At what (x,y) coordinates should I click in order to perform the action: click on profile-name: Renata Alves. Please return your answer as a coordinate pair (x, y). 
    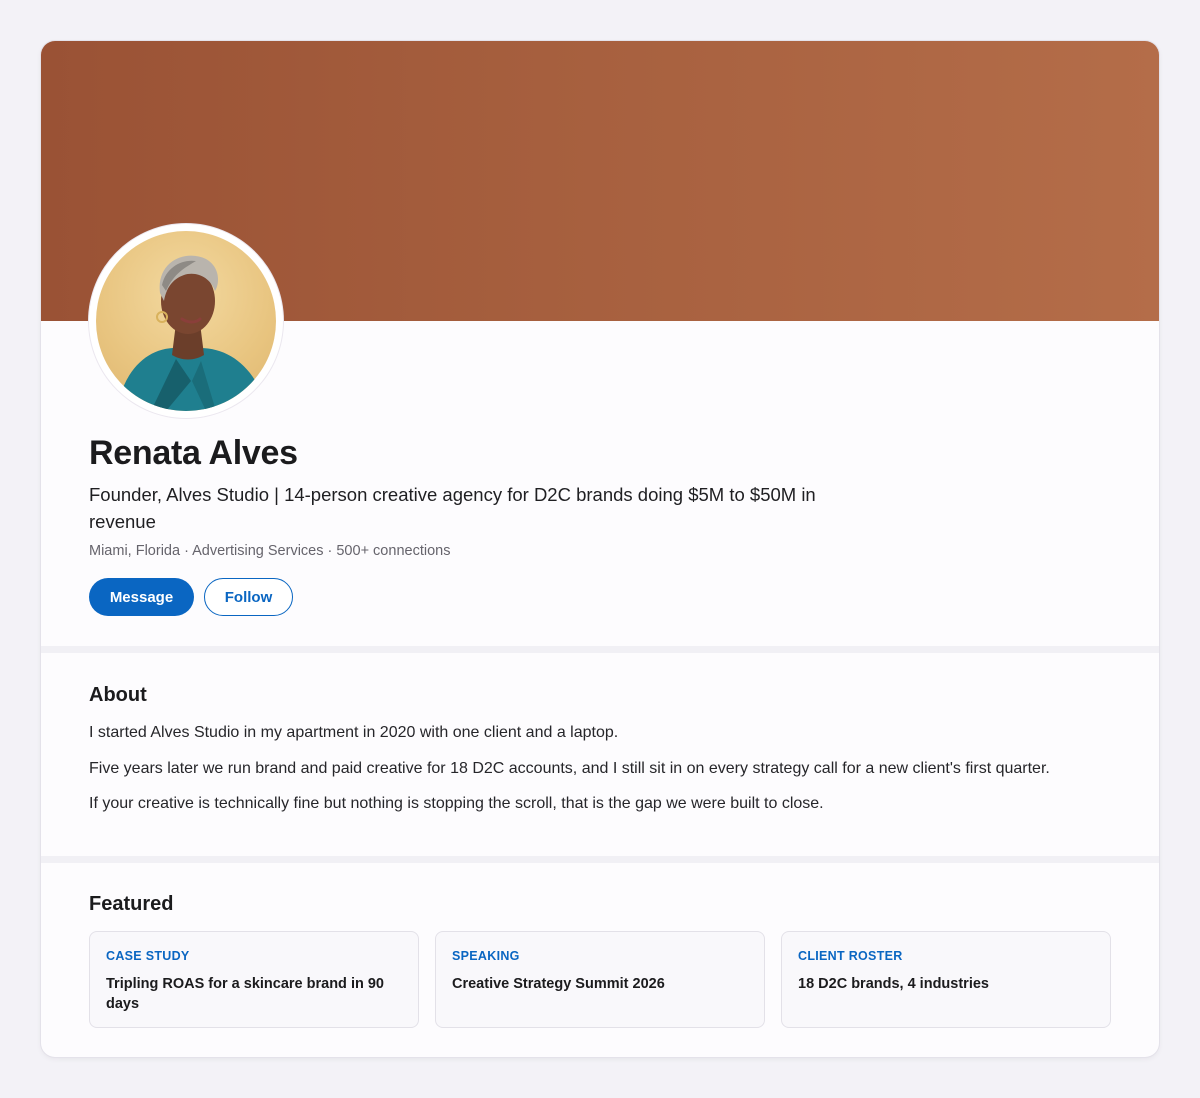
    Looking at the image, I should click on (193, 453).